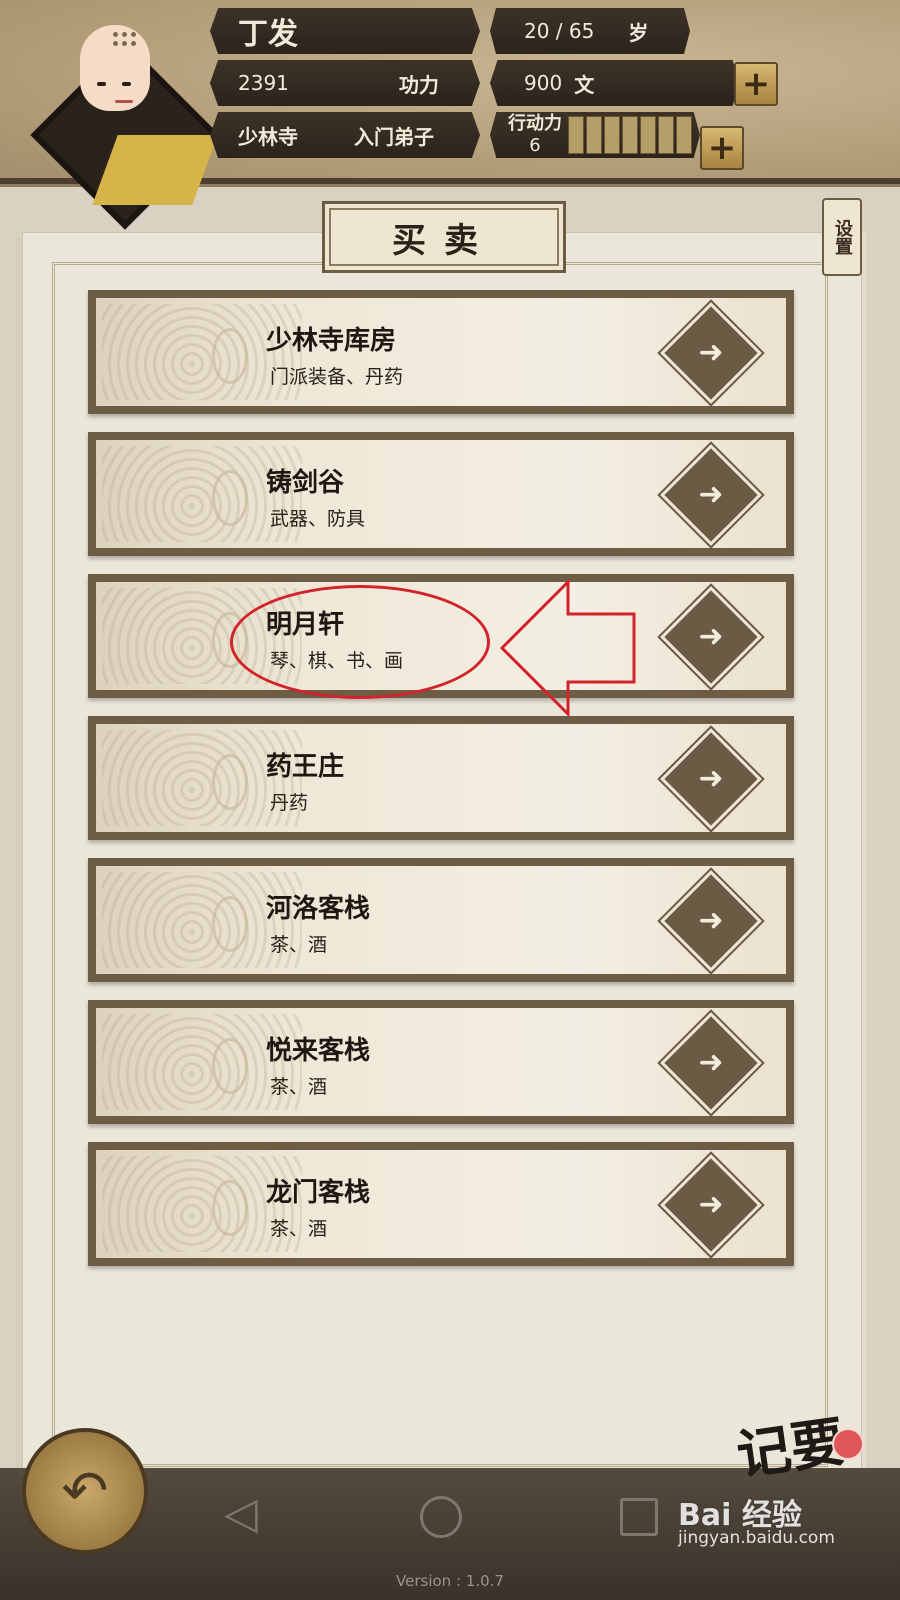  What do you see at coordinates (441, 778) in the screenshot?
I see `shop-item-yaowang-manor: 药王庄 丹药 ➜` at bounding box center [441, 778].